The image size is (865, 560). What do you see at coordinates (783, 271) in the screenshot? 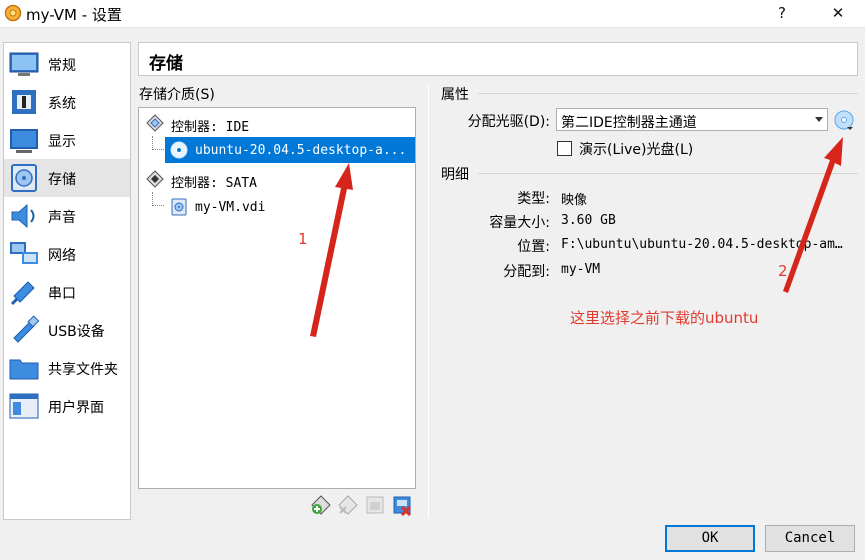
I see `annotation-marker-2: 2` at bounding box center [783, 271].